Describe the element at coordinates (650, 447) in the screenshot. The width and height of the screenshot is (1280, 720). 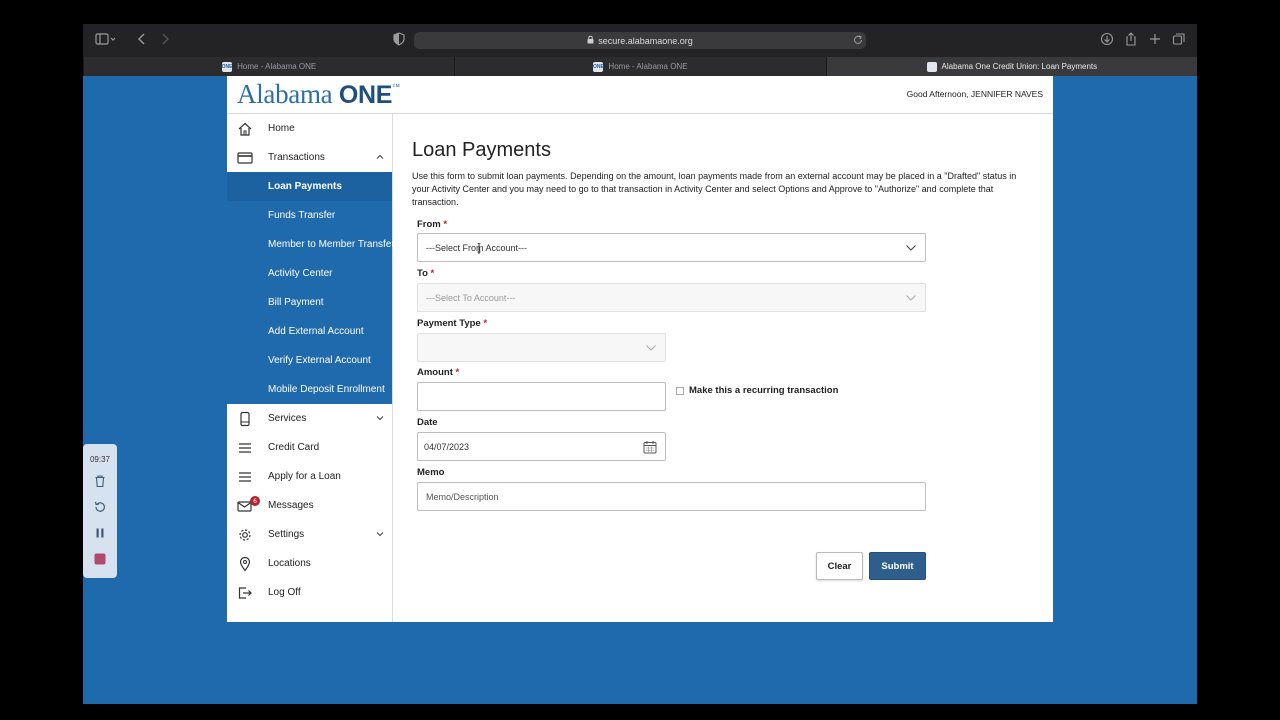
I see `calendar-icon` at that location.